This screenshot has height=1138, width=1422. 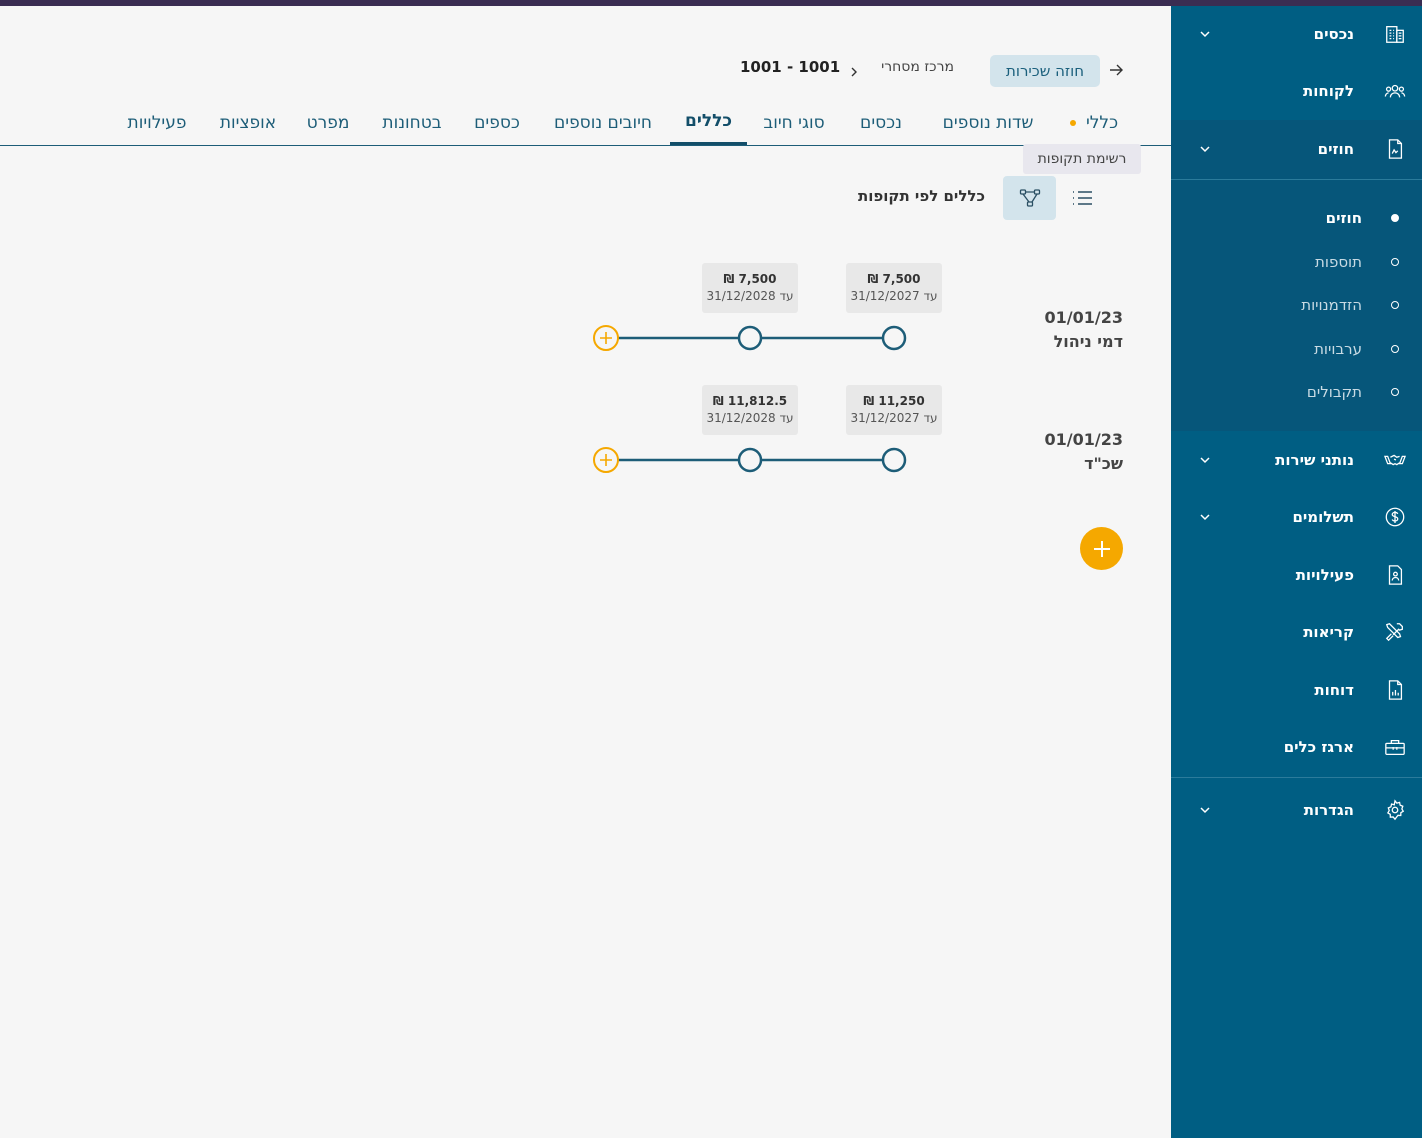 I want to click on submenu-item-receipts: תקבולים, so click(x=1296, y=392).